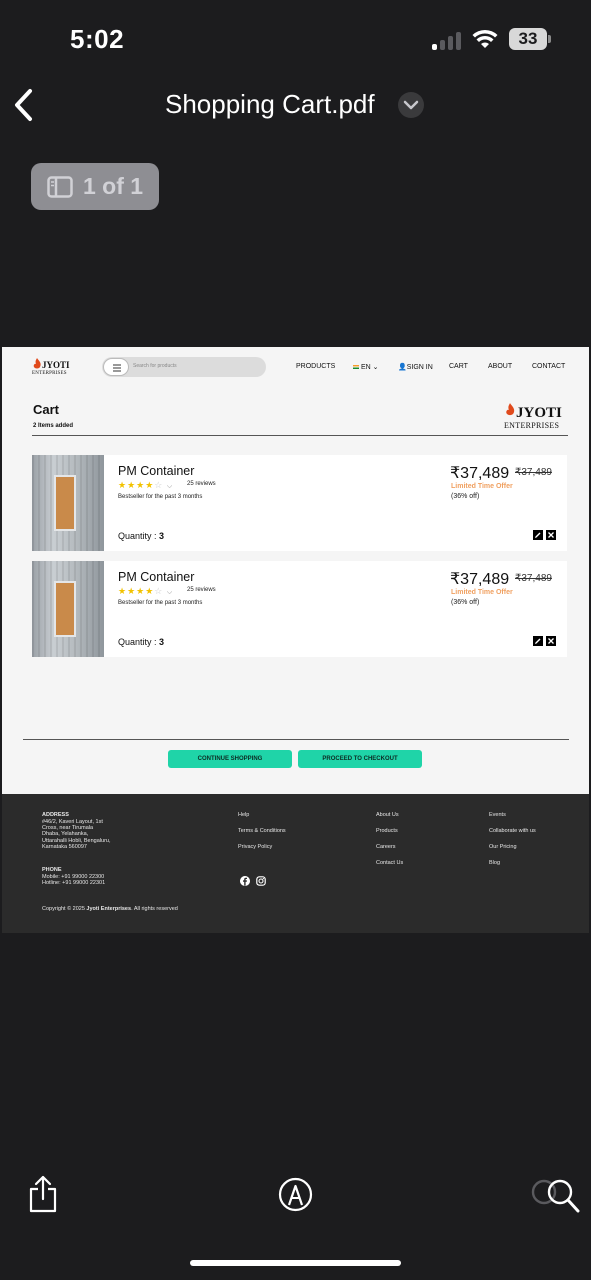 The image size is (591, 1280). Describe the element at coordinates (386, 847) in the screenshot. I see `footer-link-careers: Careers` at that location.